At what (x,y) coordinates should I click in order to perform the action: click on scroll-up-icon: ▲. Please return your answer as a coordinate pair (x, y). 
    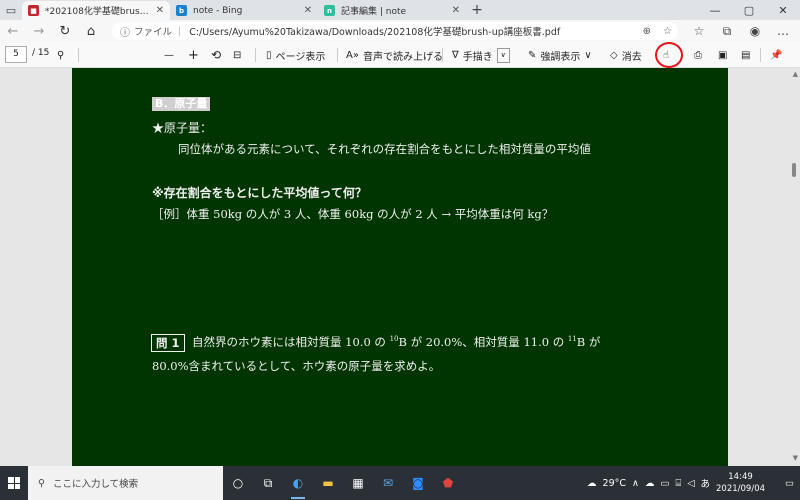
    Looking at the image, I should click on (795, 74).